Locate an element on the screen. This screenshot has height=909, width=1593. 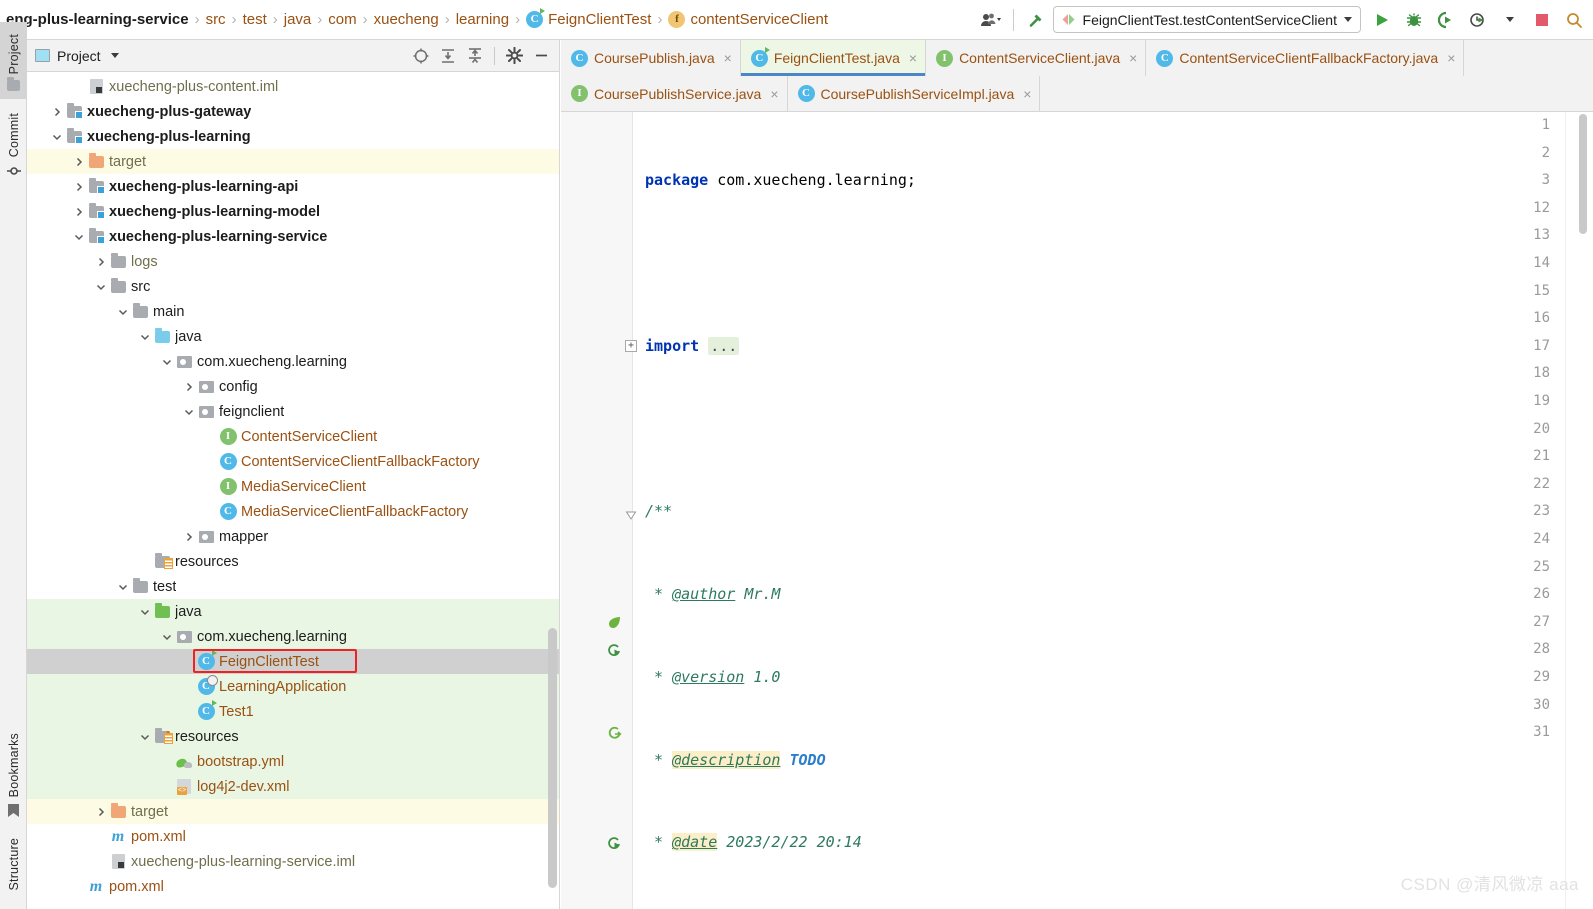
spring-bean-icon is located at coordinates (614, 623).